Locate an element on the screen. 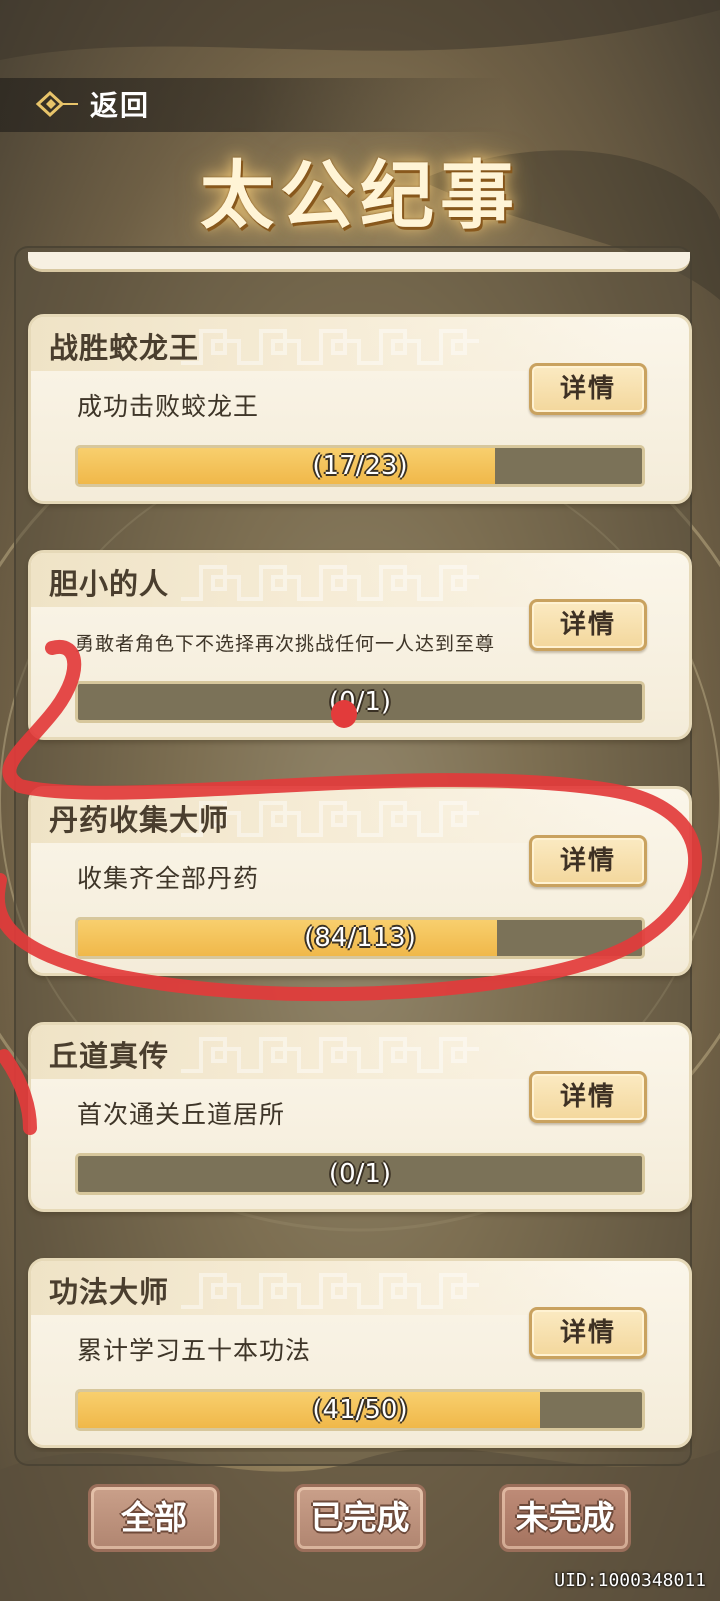 This screenshot has height=1601, width=720. back-button: 返回 is located at coordinates (92, 104).